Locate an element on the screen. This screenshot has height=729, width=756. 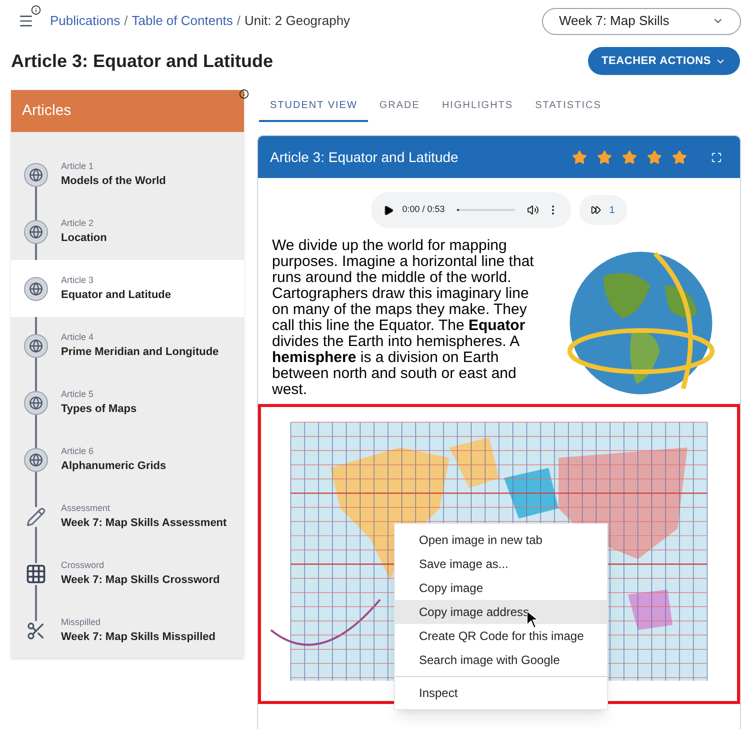
article-item: Crossword Week 7: Map Skills Crossword is located at coordinates (127, 573).